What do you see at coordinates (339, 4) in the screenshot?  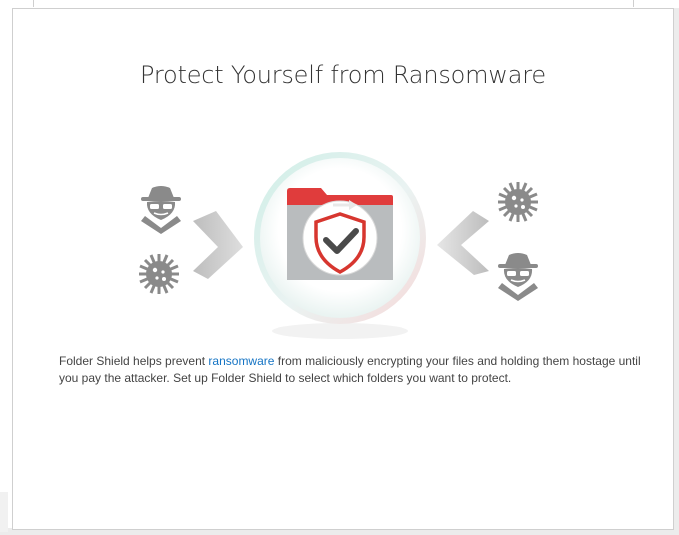 I see `window-top-strip` at bounding box center [339, 4].